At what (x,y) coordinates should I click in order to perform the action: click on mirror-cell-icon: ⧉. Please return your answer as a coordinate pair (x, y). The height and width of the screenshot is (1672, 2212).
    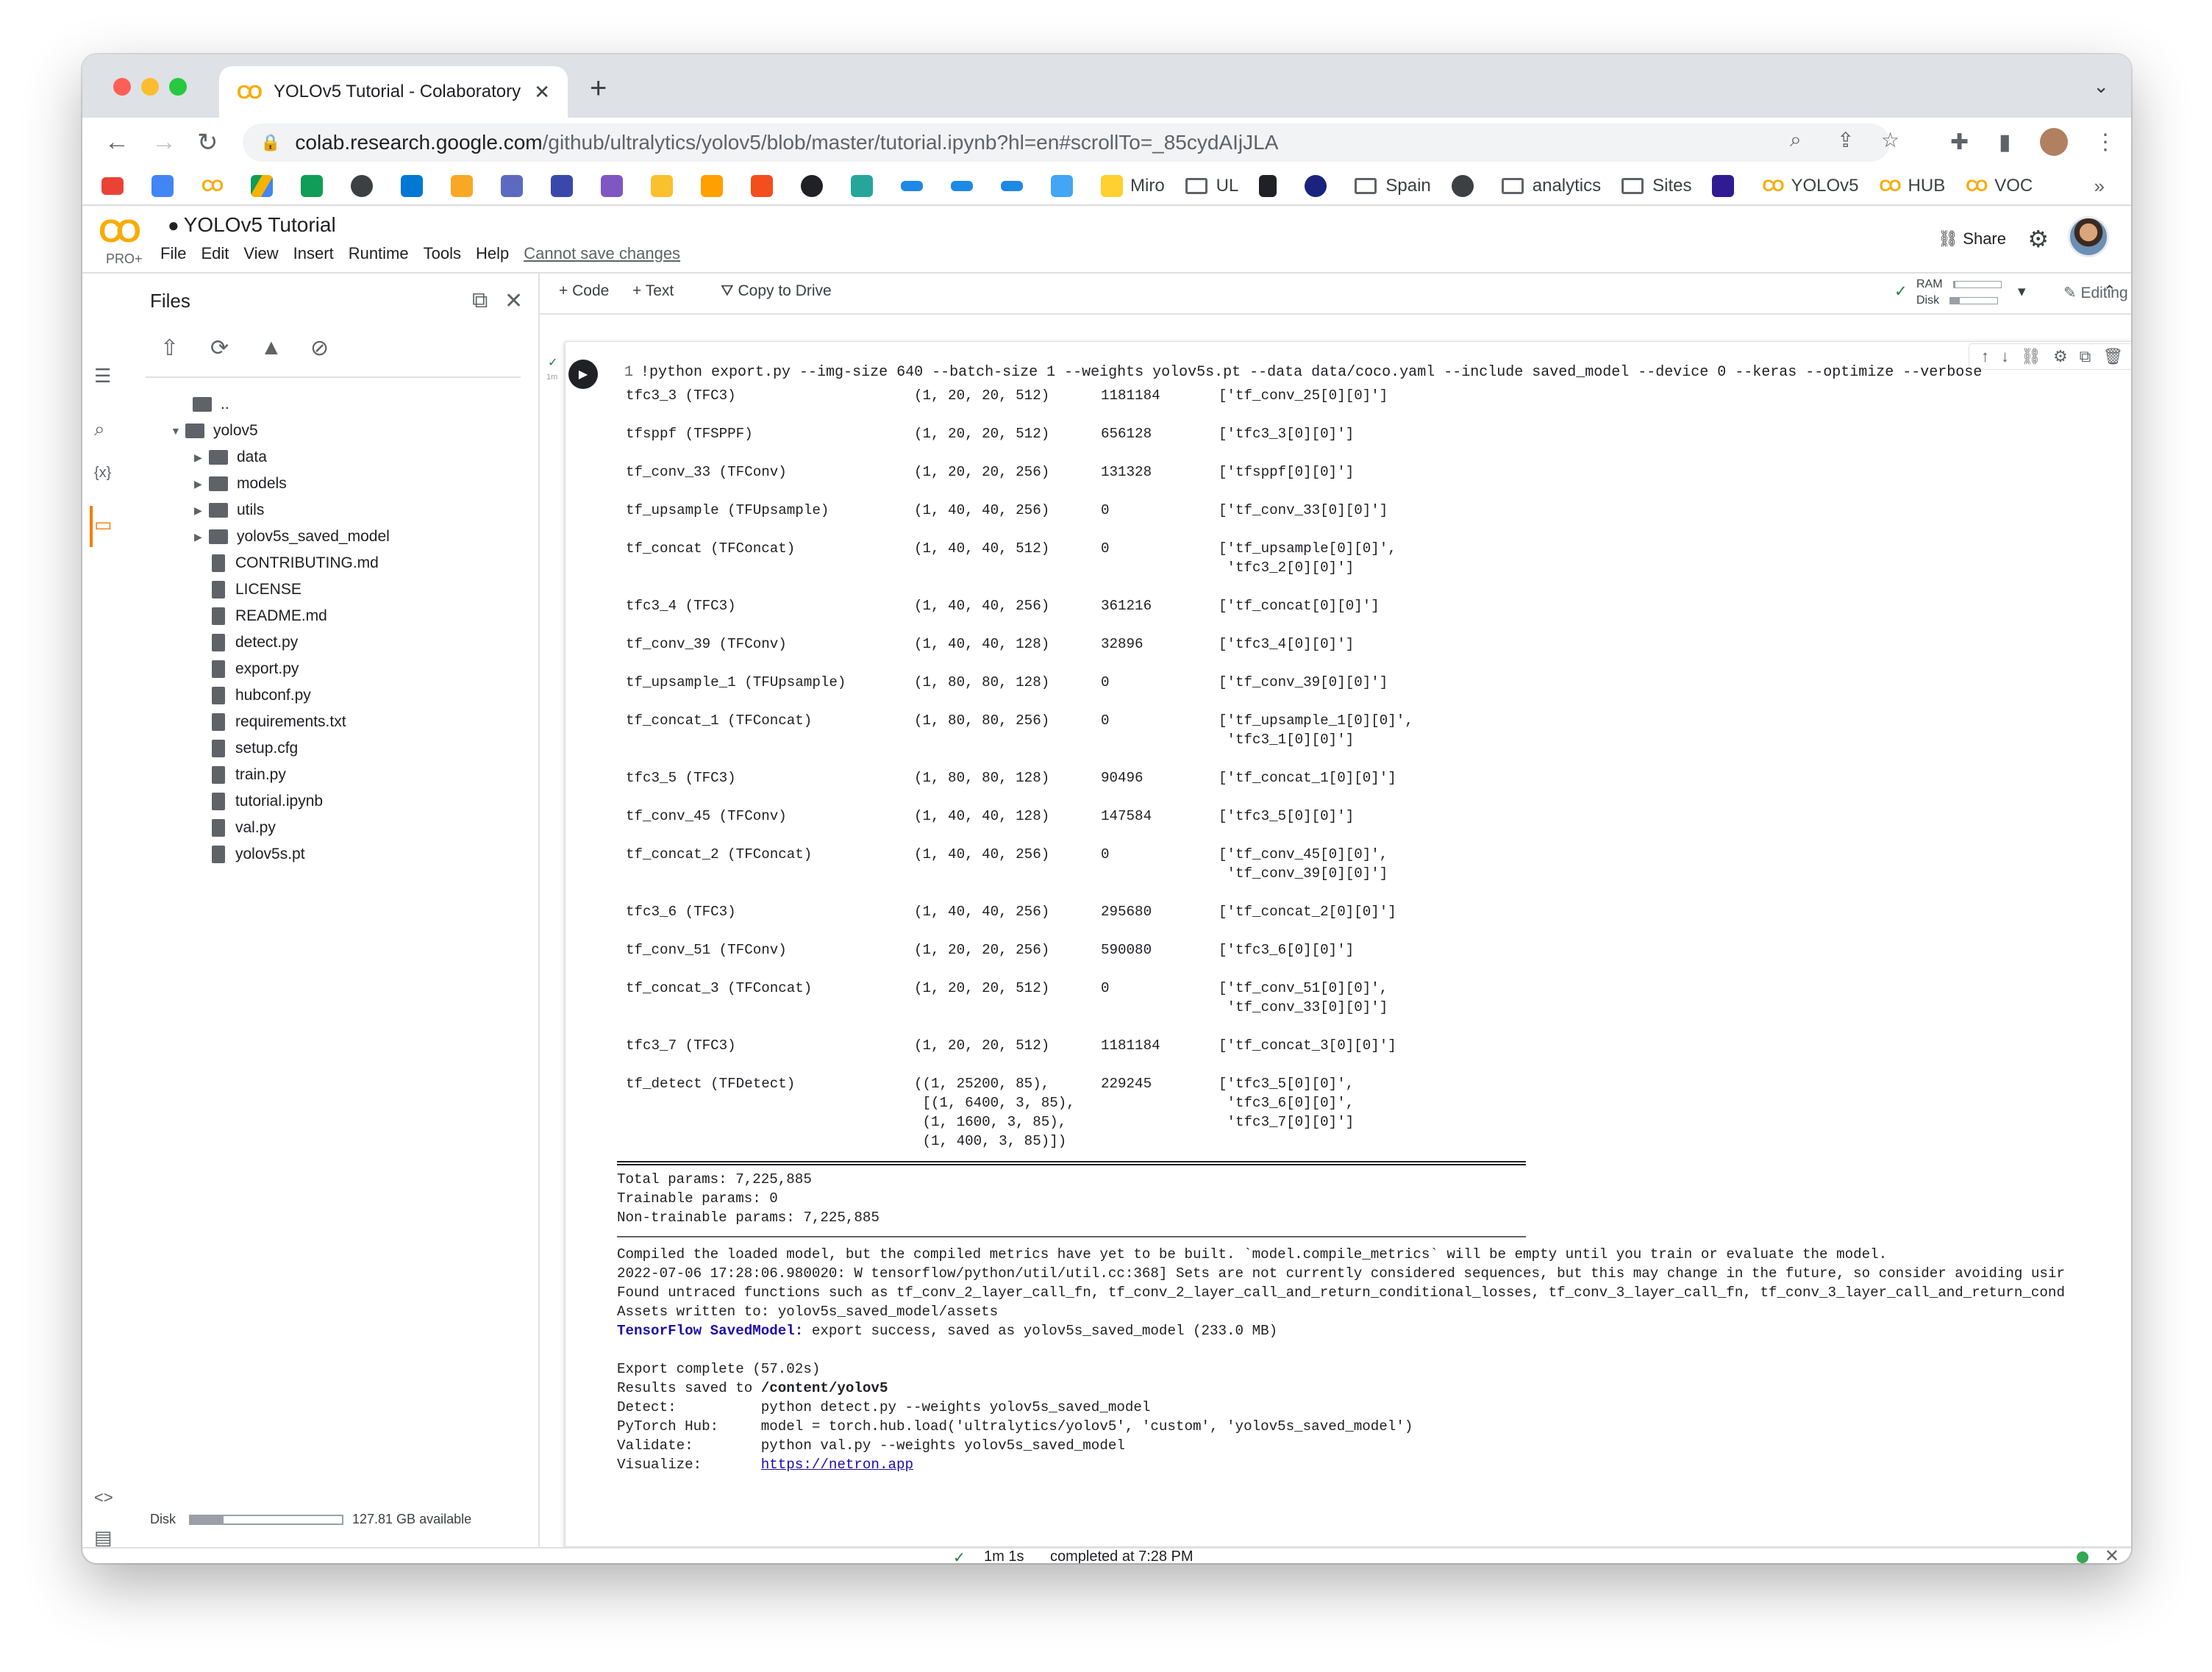
    Looking at the image, I should click on (2085, 356).